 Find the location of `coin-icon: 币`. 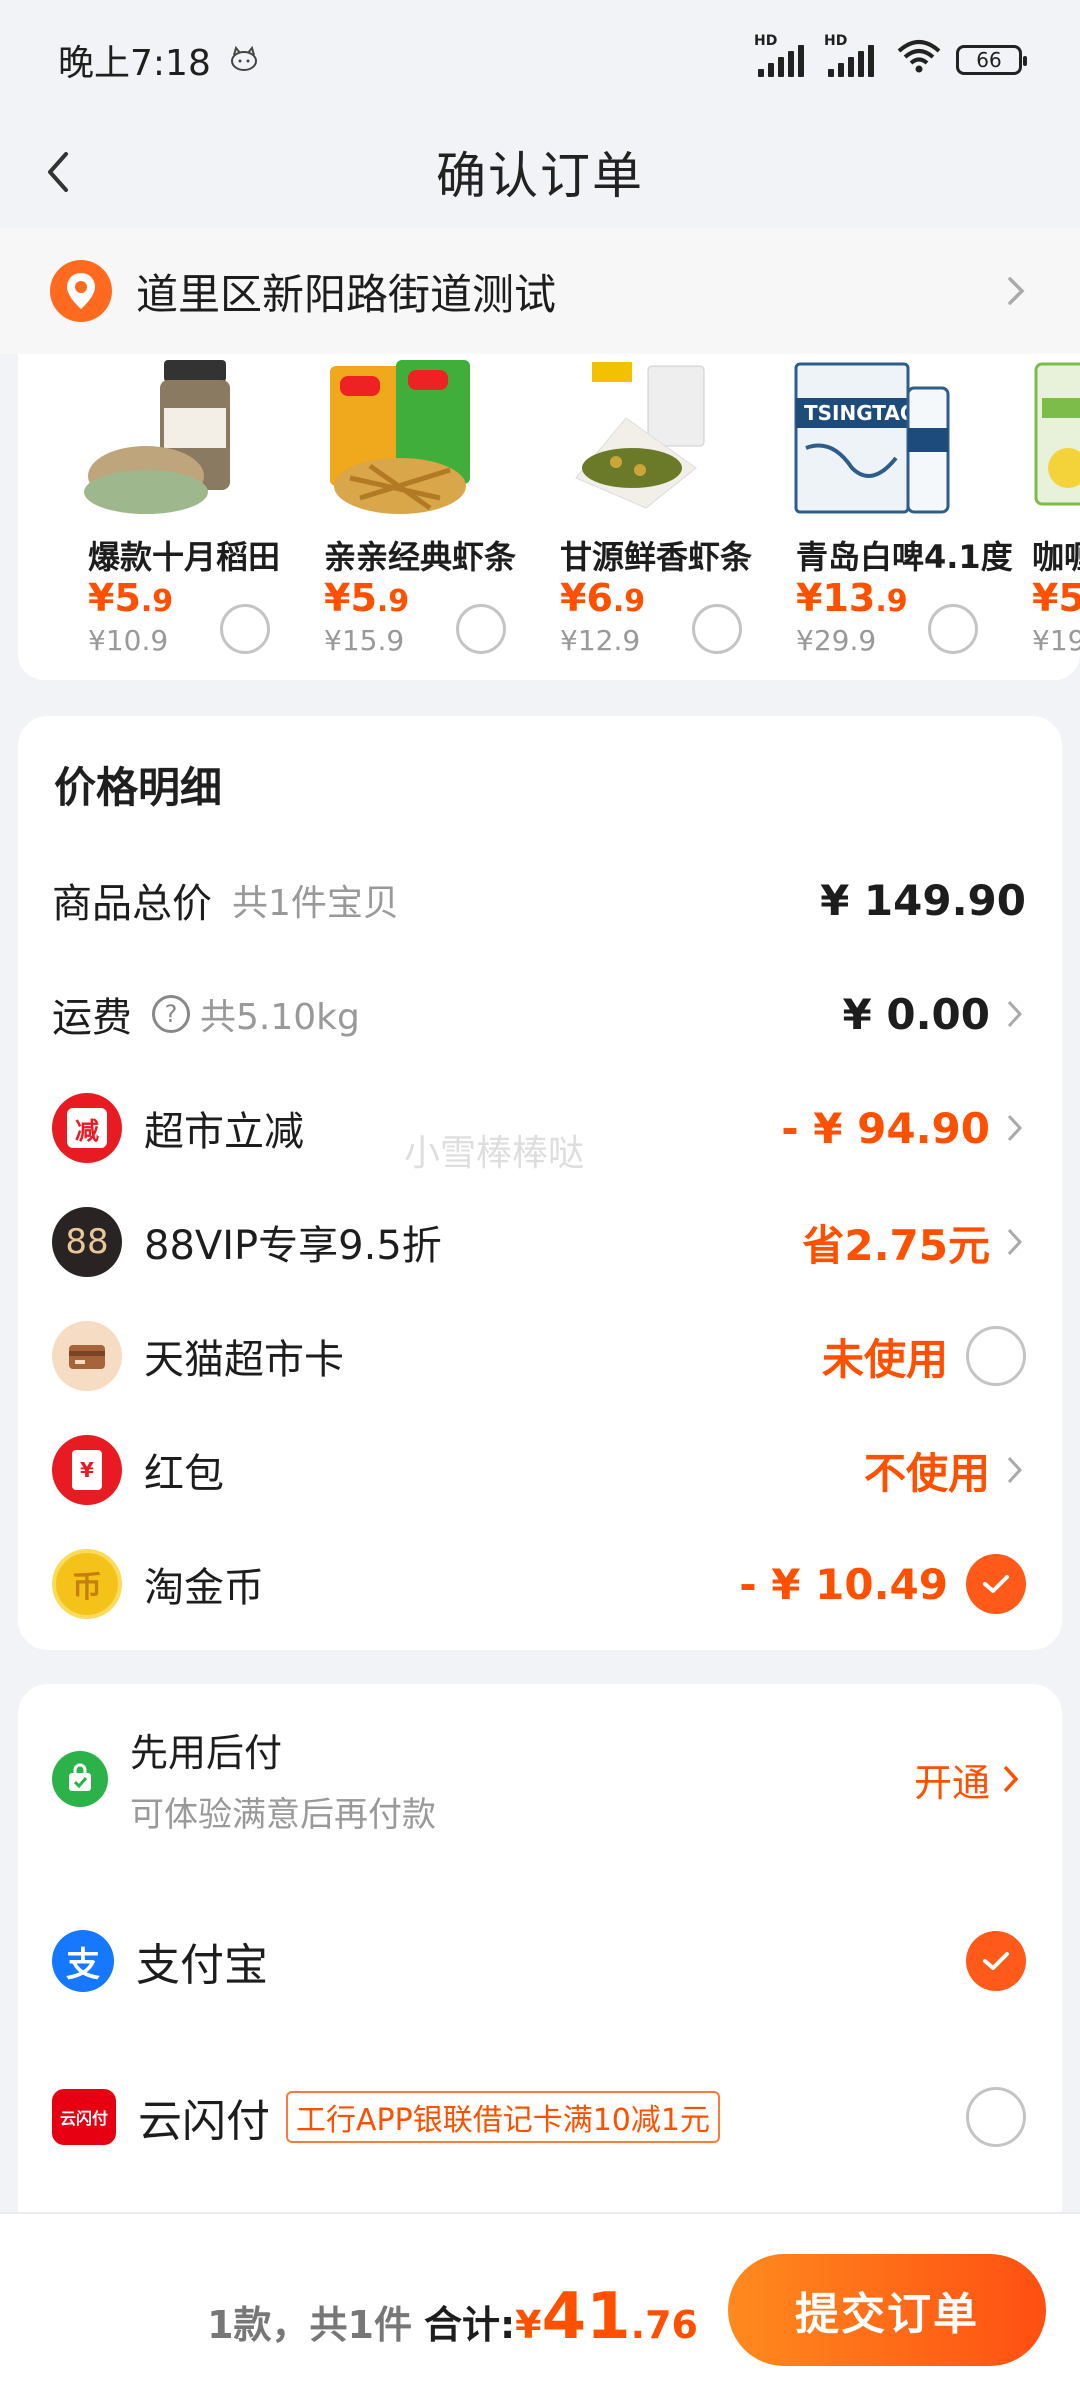

coin-icon: 币 is located at coordinates (87, 1584).